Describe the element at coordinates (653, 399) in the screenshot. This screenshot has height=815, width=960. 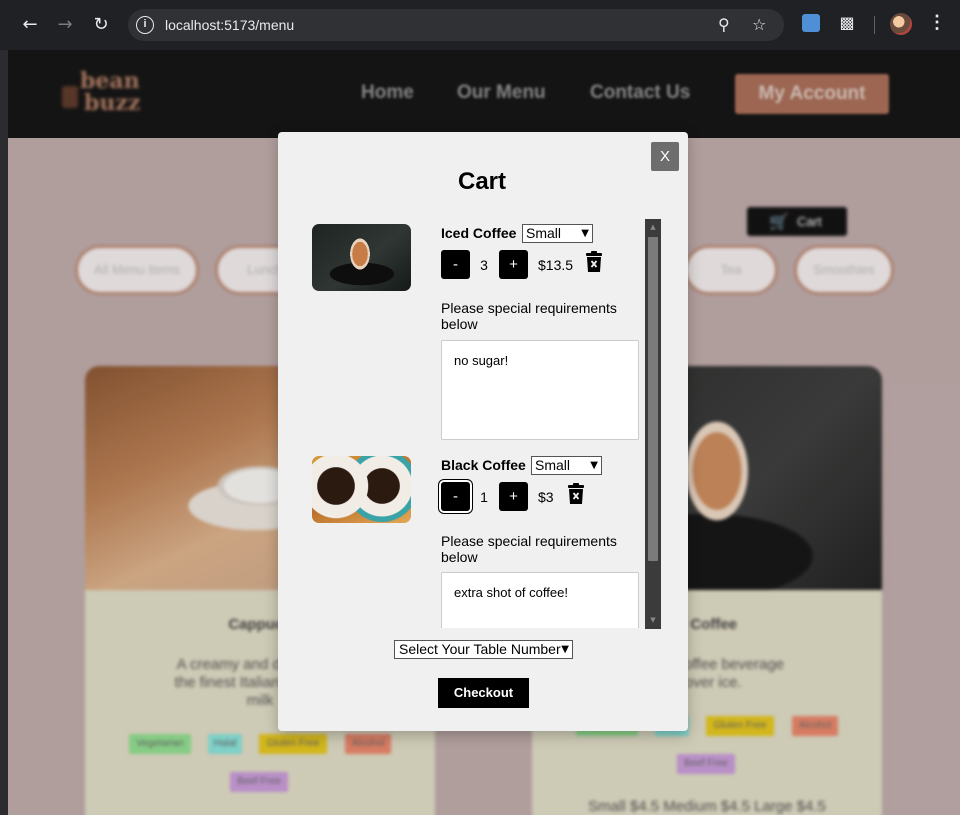
I see `scroll-thumb` at that location.